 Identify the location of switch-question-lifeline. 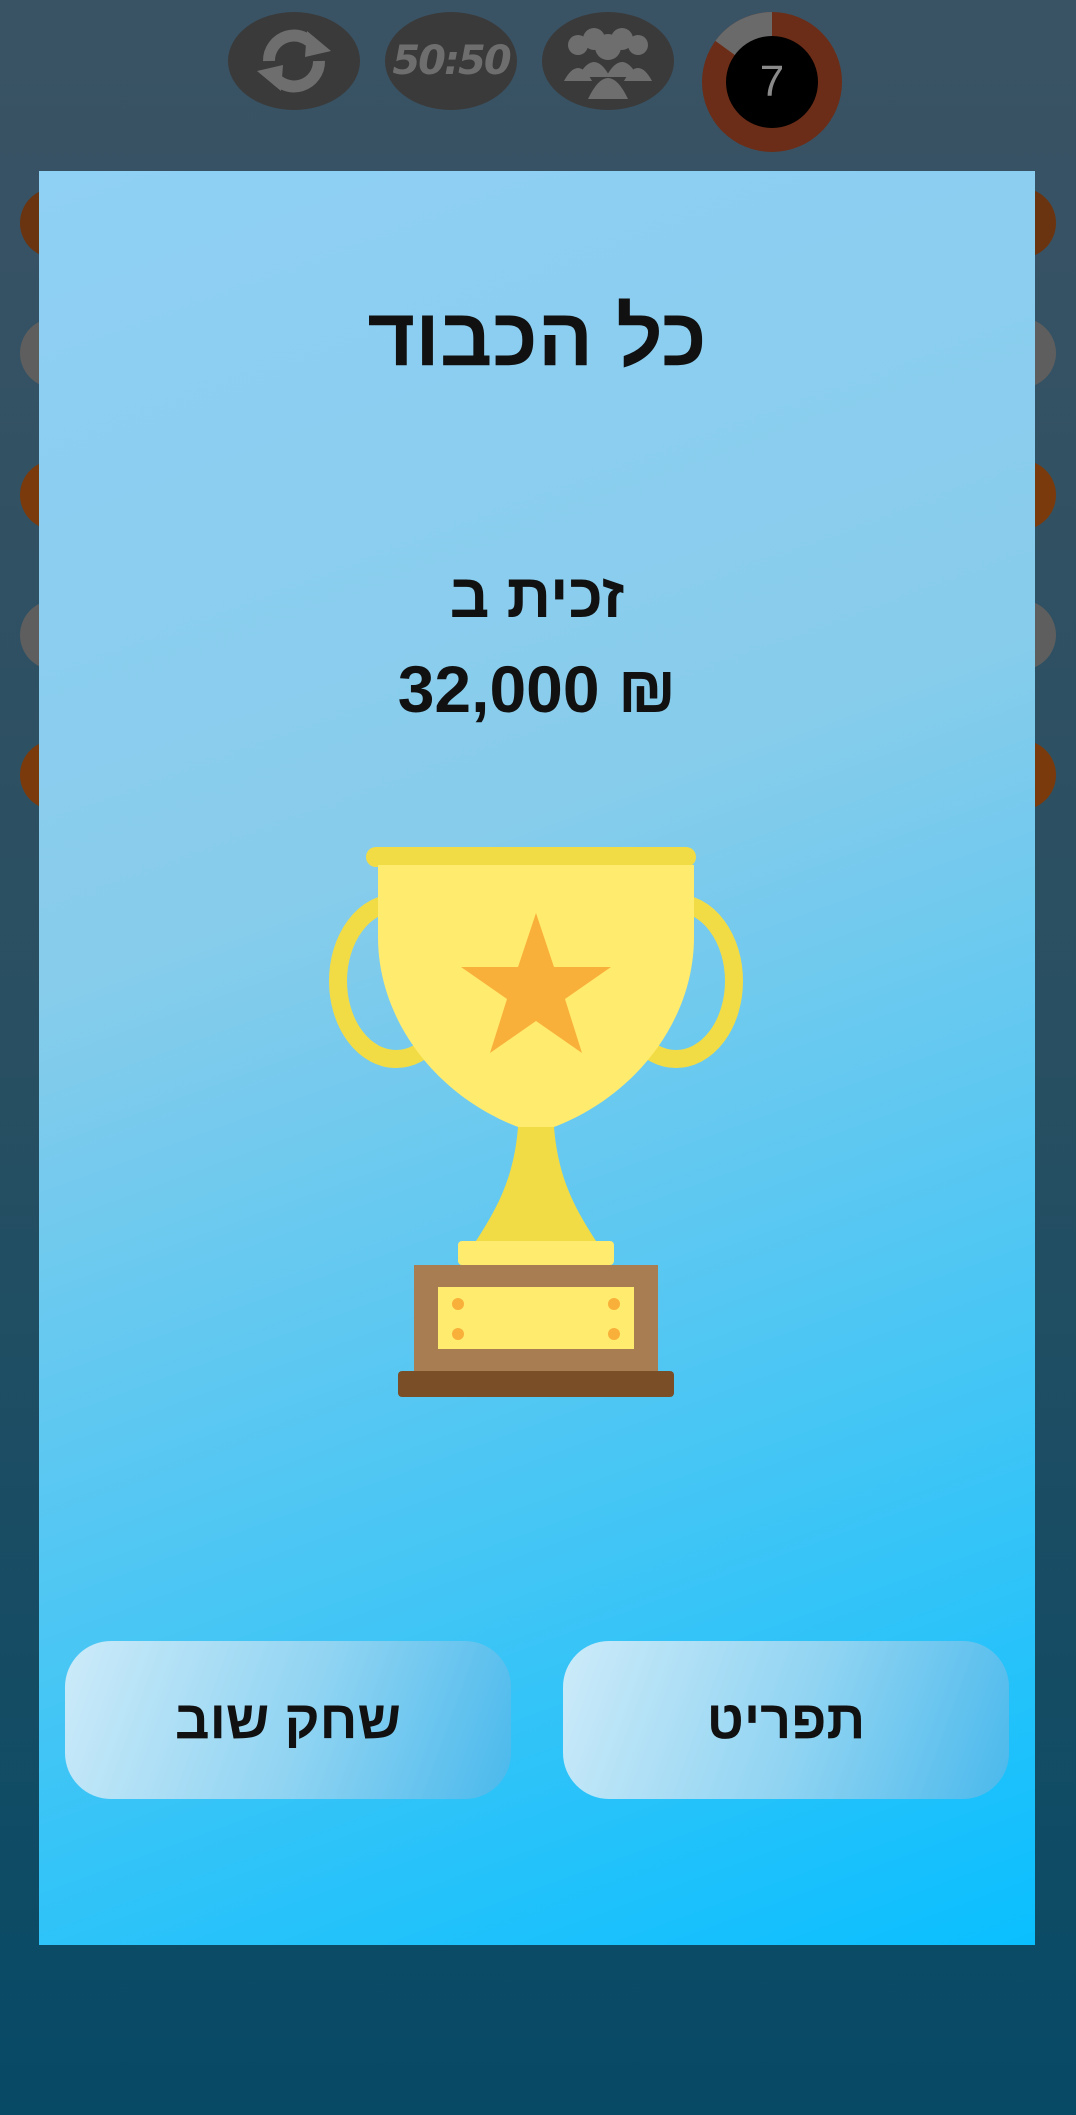
(294, 61).